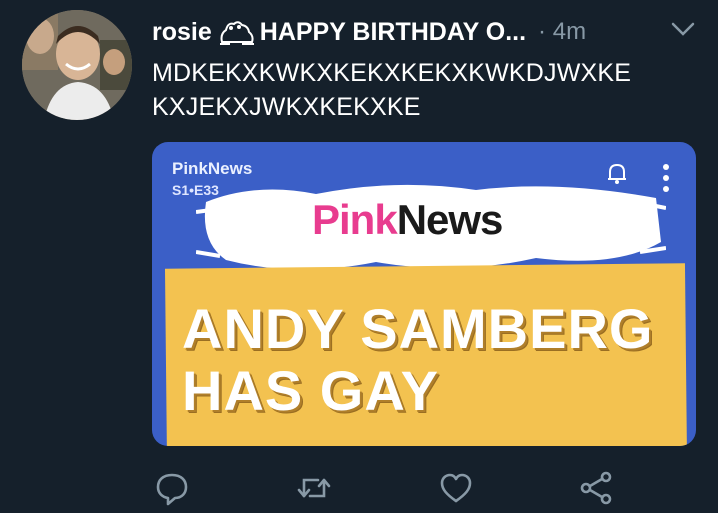 This screenshot has height=513, width=718. I want to click on username: rosie, so click(182, 32).